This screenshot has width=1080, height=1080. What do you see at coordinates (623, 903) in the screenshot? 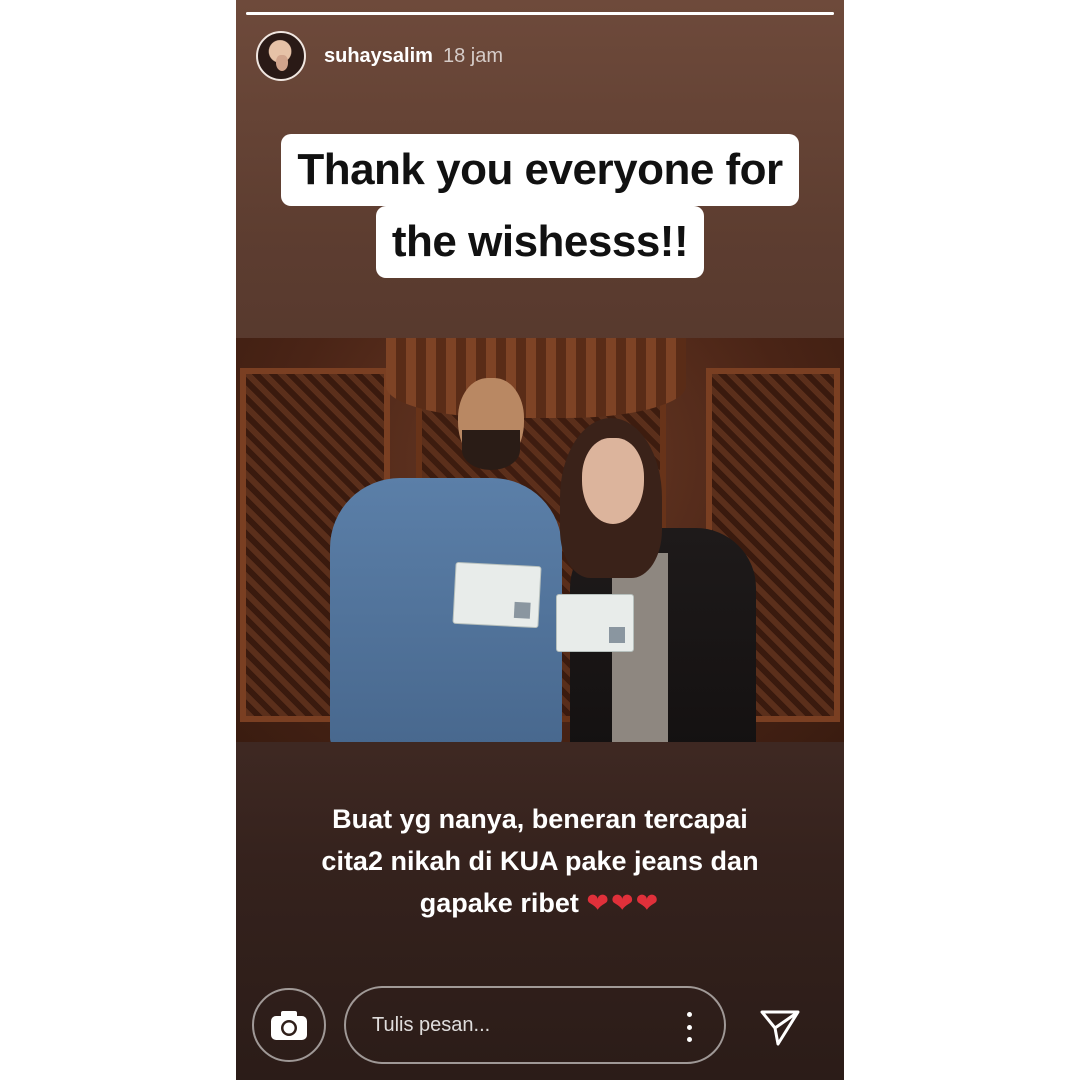
I see `heart-emoji: ❤❤❤` at bounding box center [623, 903].